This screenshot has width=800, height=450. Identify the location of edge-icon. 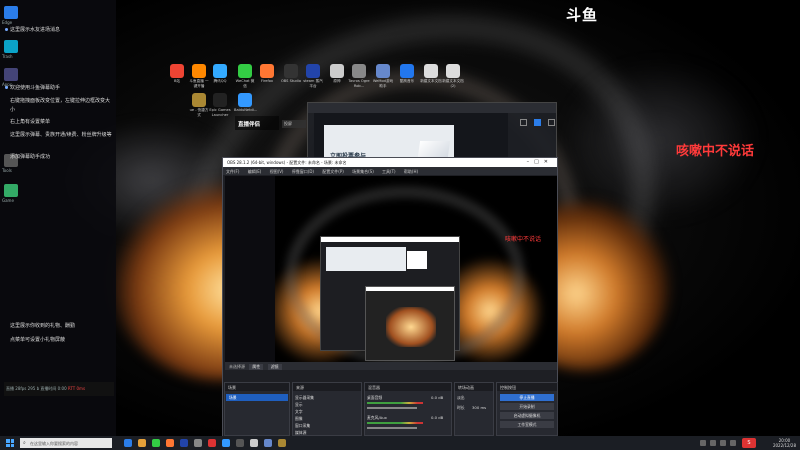
(11, 12).